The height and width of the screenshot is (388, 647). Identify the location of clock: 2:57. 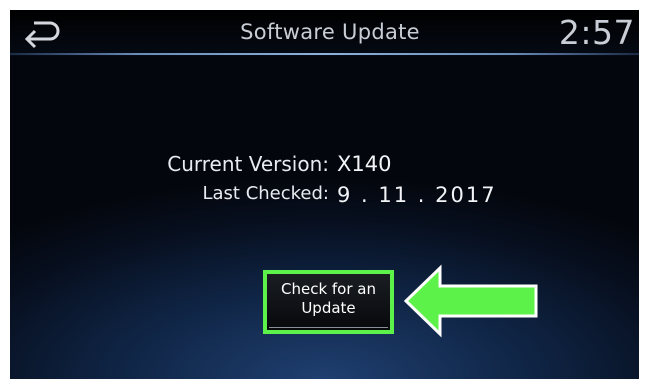
(596, 32).